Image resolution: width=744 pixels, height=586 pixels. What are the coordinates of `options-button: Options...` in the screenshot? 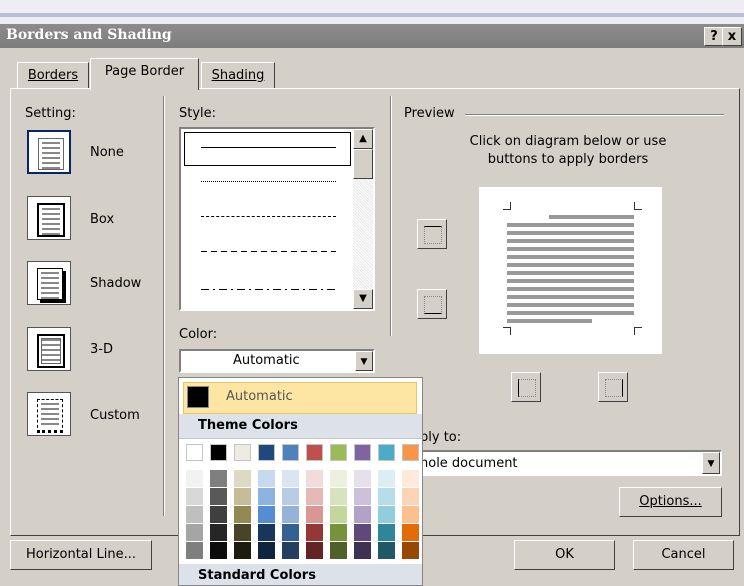 It's located at (670, 502).